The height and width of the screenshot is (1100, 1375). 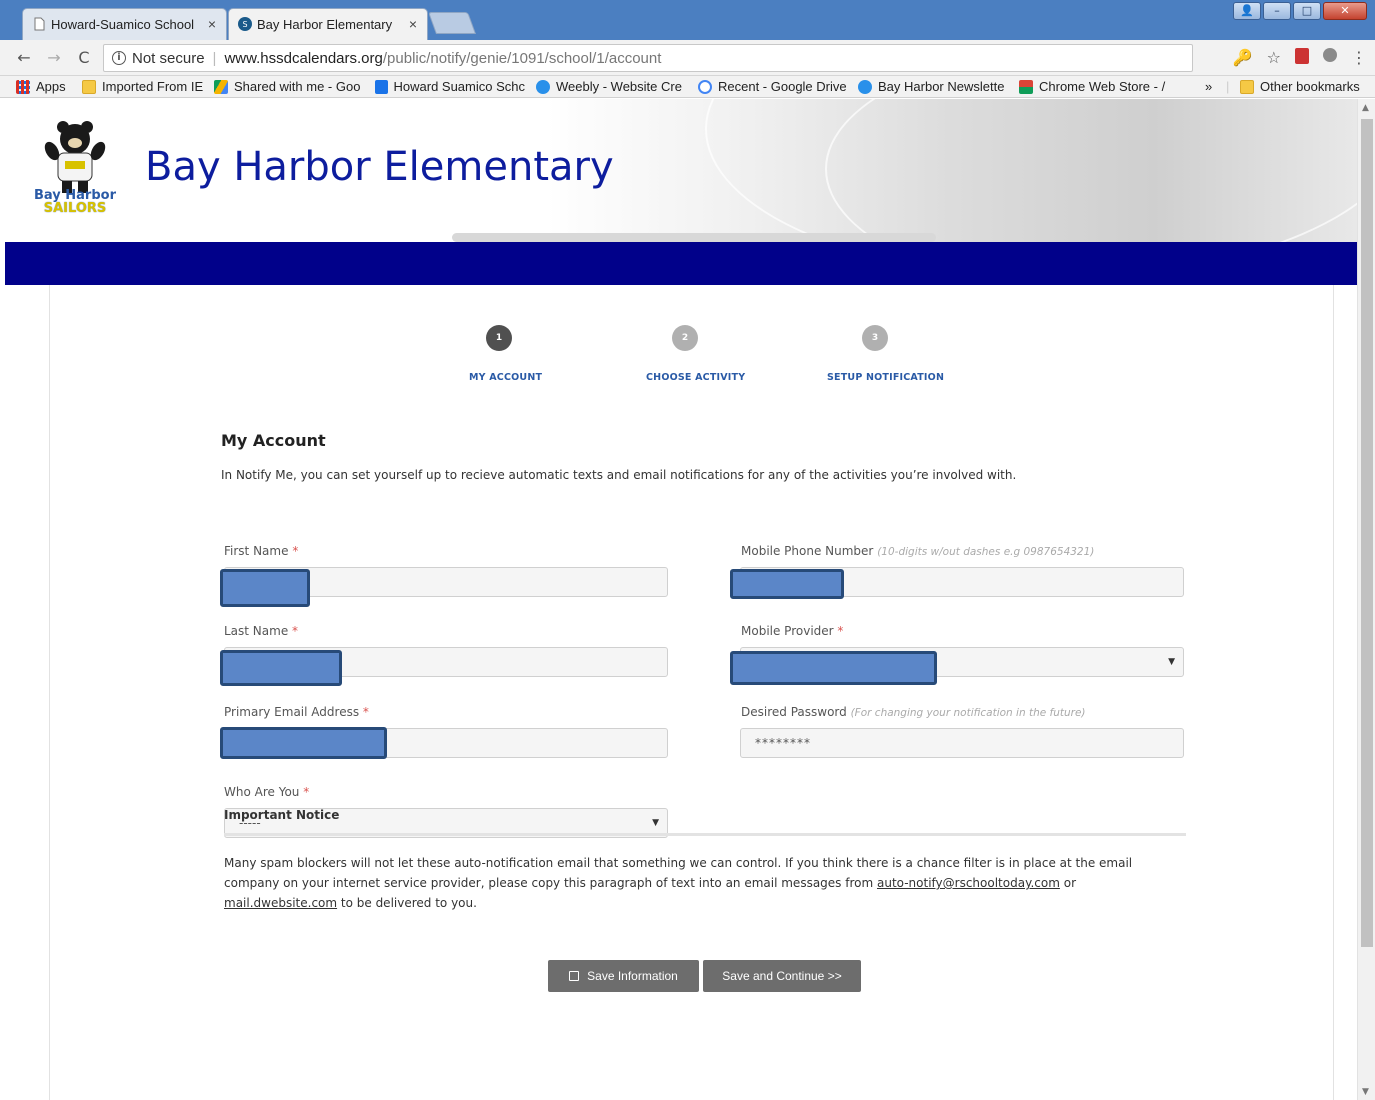 I want to click on notice-text-part-3: to be delivered to you., so click(x=407, y=903).